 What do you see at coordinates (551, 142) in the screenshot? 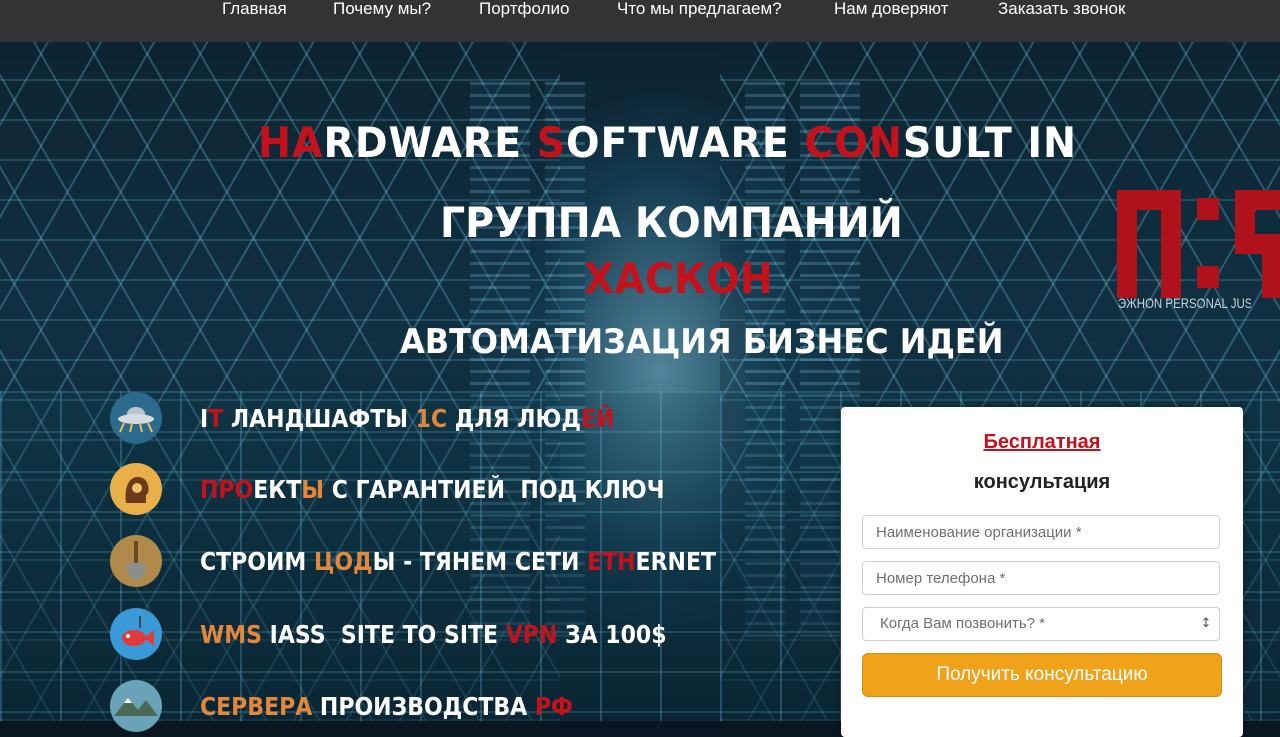
I see `brand-heading-segment: S` at bounding box center [551, 142].